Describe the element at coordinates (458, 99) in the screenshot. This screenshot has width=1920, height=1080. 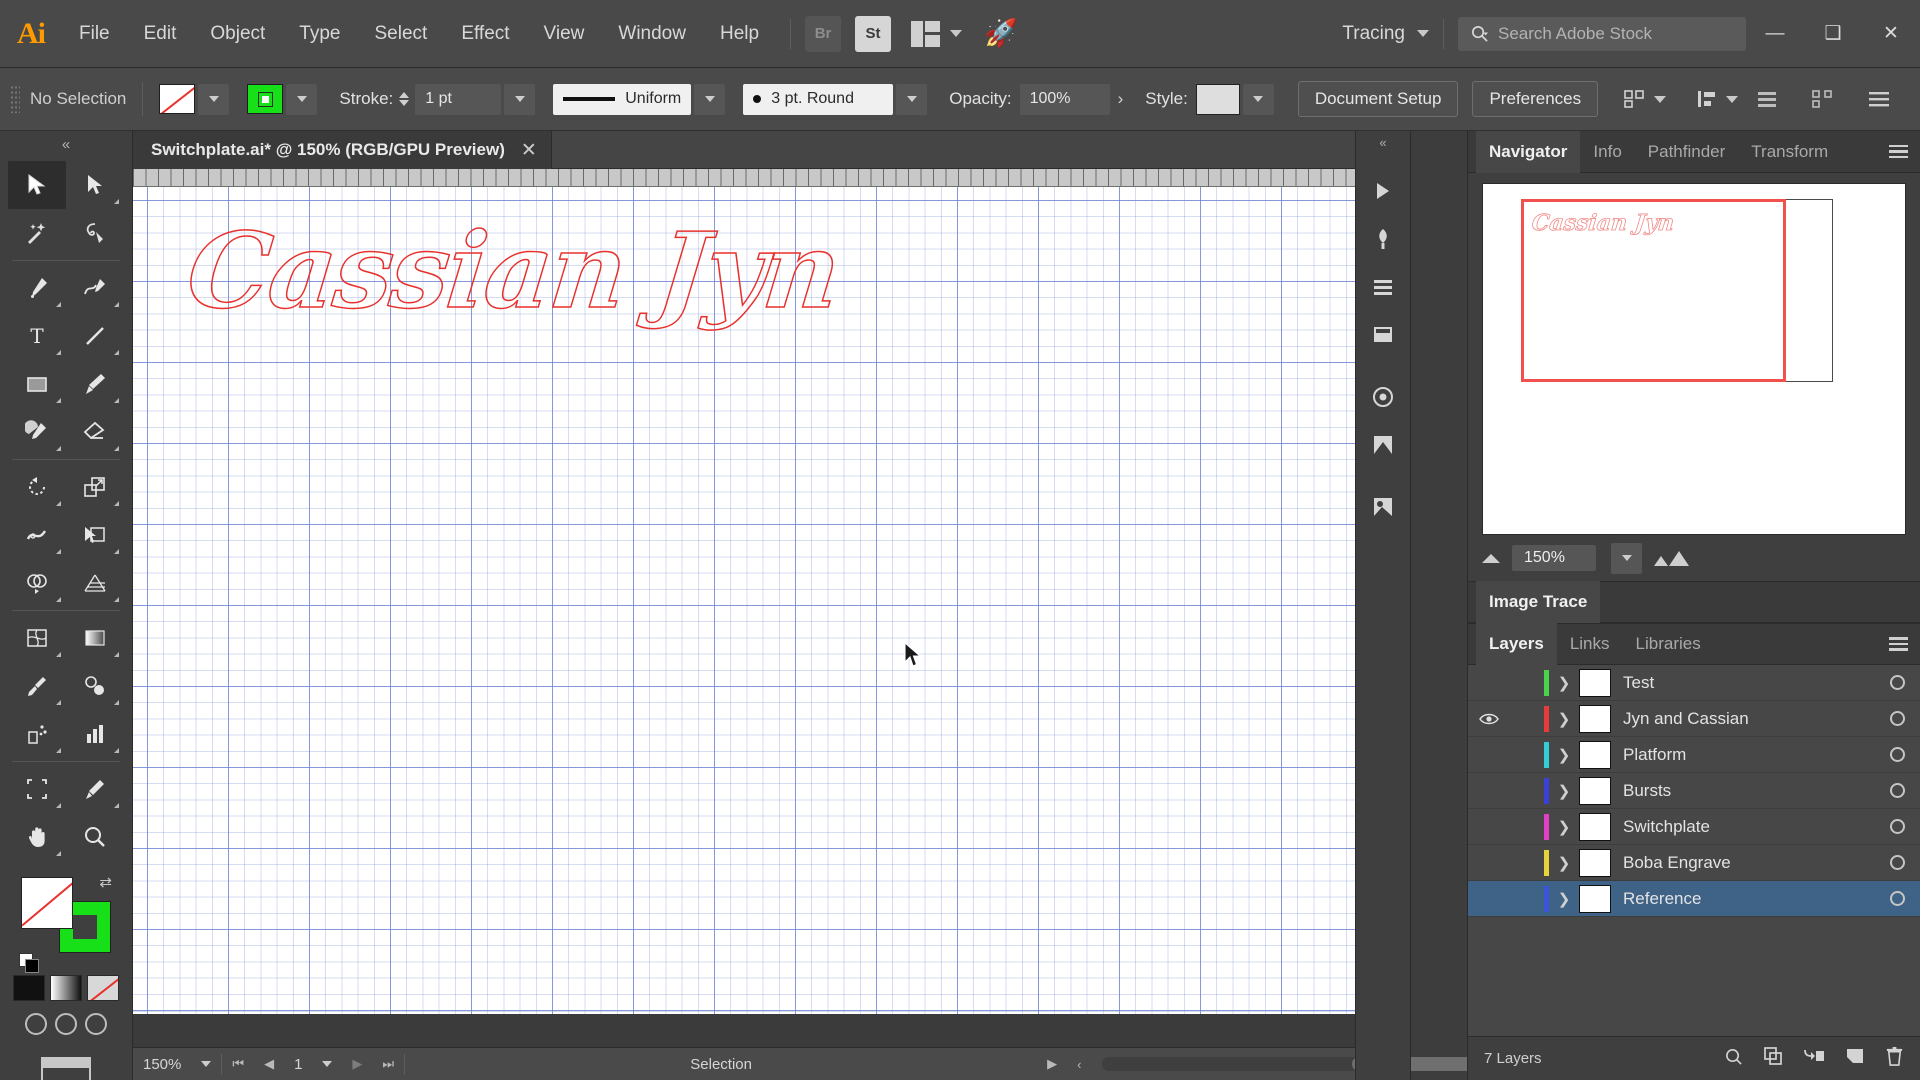
I see `stroke-weight-input: 1 pt` at that location.